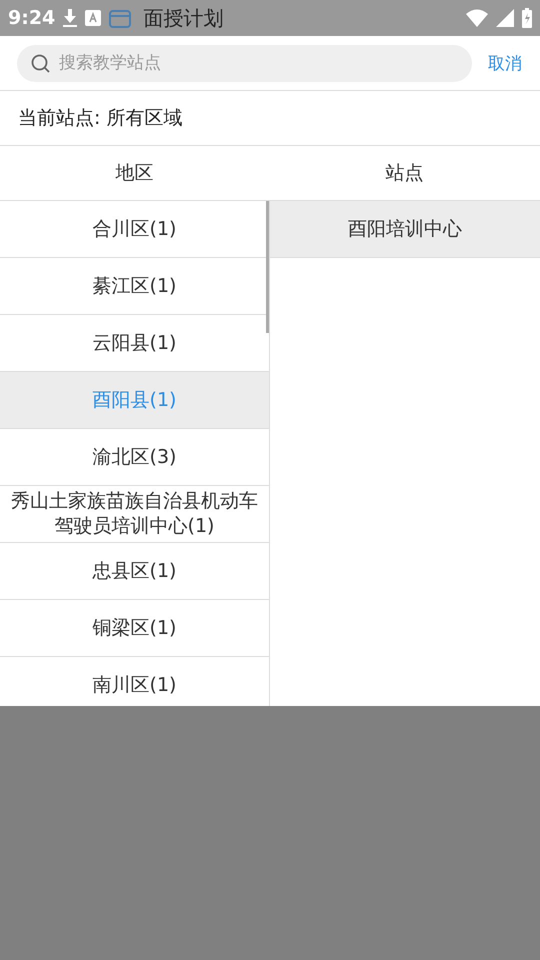 This screenshot has width=540, height=960. I want to click on region-item: 铜梁区(1), so click(134, 628).